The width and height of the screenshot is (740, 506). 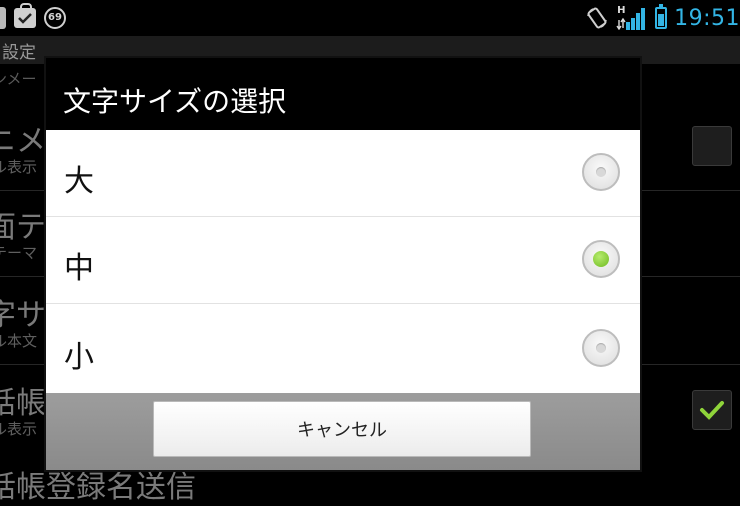 What do you see at coordinates (343, 94) in the screenshot?
I see `dialog-titlebar: 文字サイズの選択` at bounding box center [343, 94].